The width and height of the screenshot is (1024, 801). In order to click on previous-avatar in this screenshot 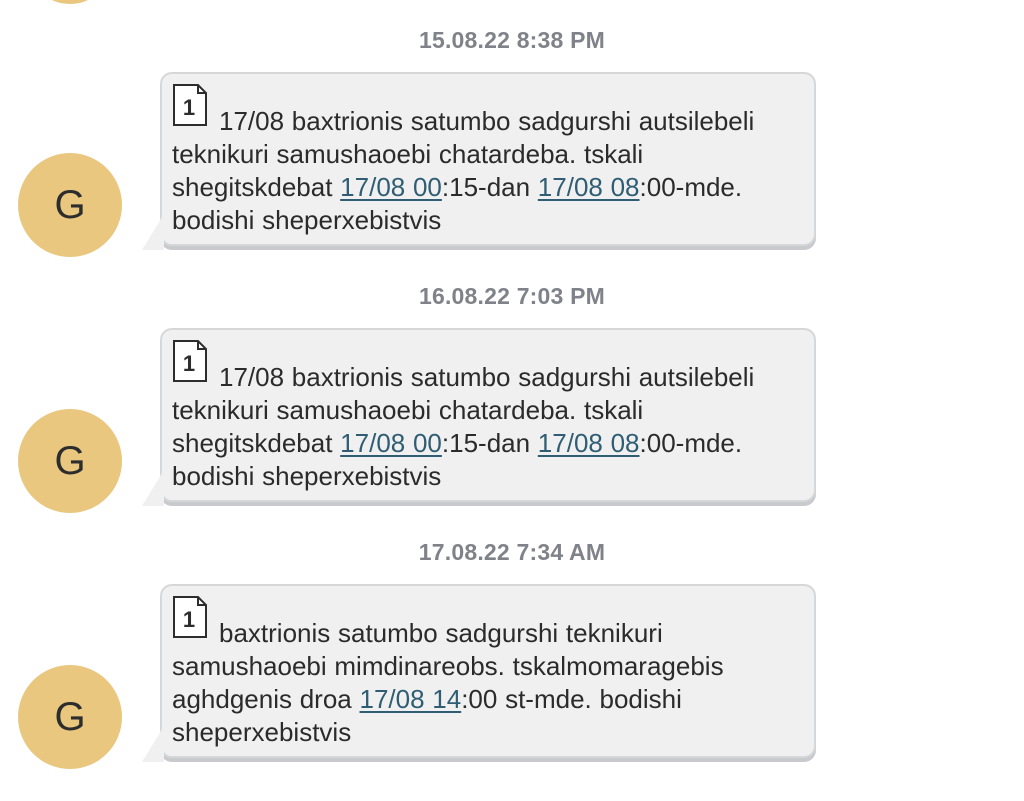, I will do `click(70, 2)`.